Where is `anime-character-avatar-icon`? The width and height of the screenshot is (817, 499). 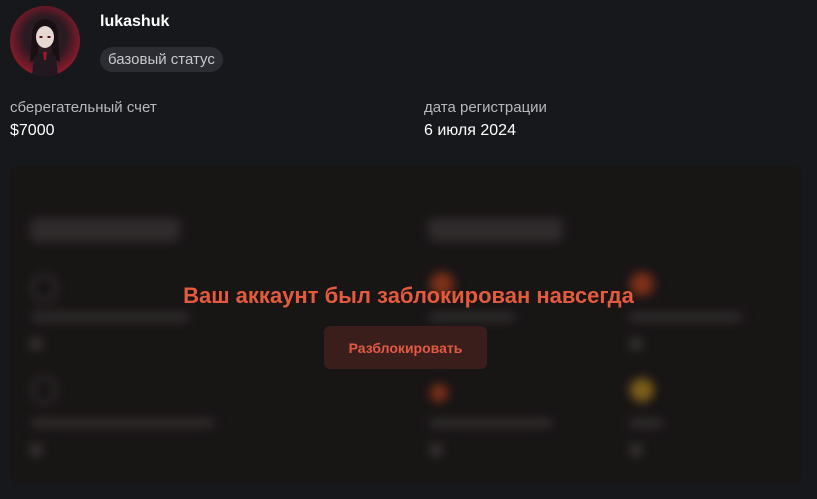
anime-character-avatar-icon is located at coordinates (45, 47).